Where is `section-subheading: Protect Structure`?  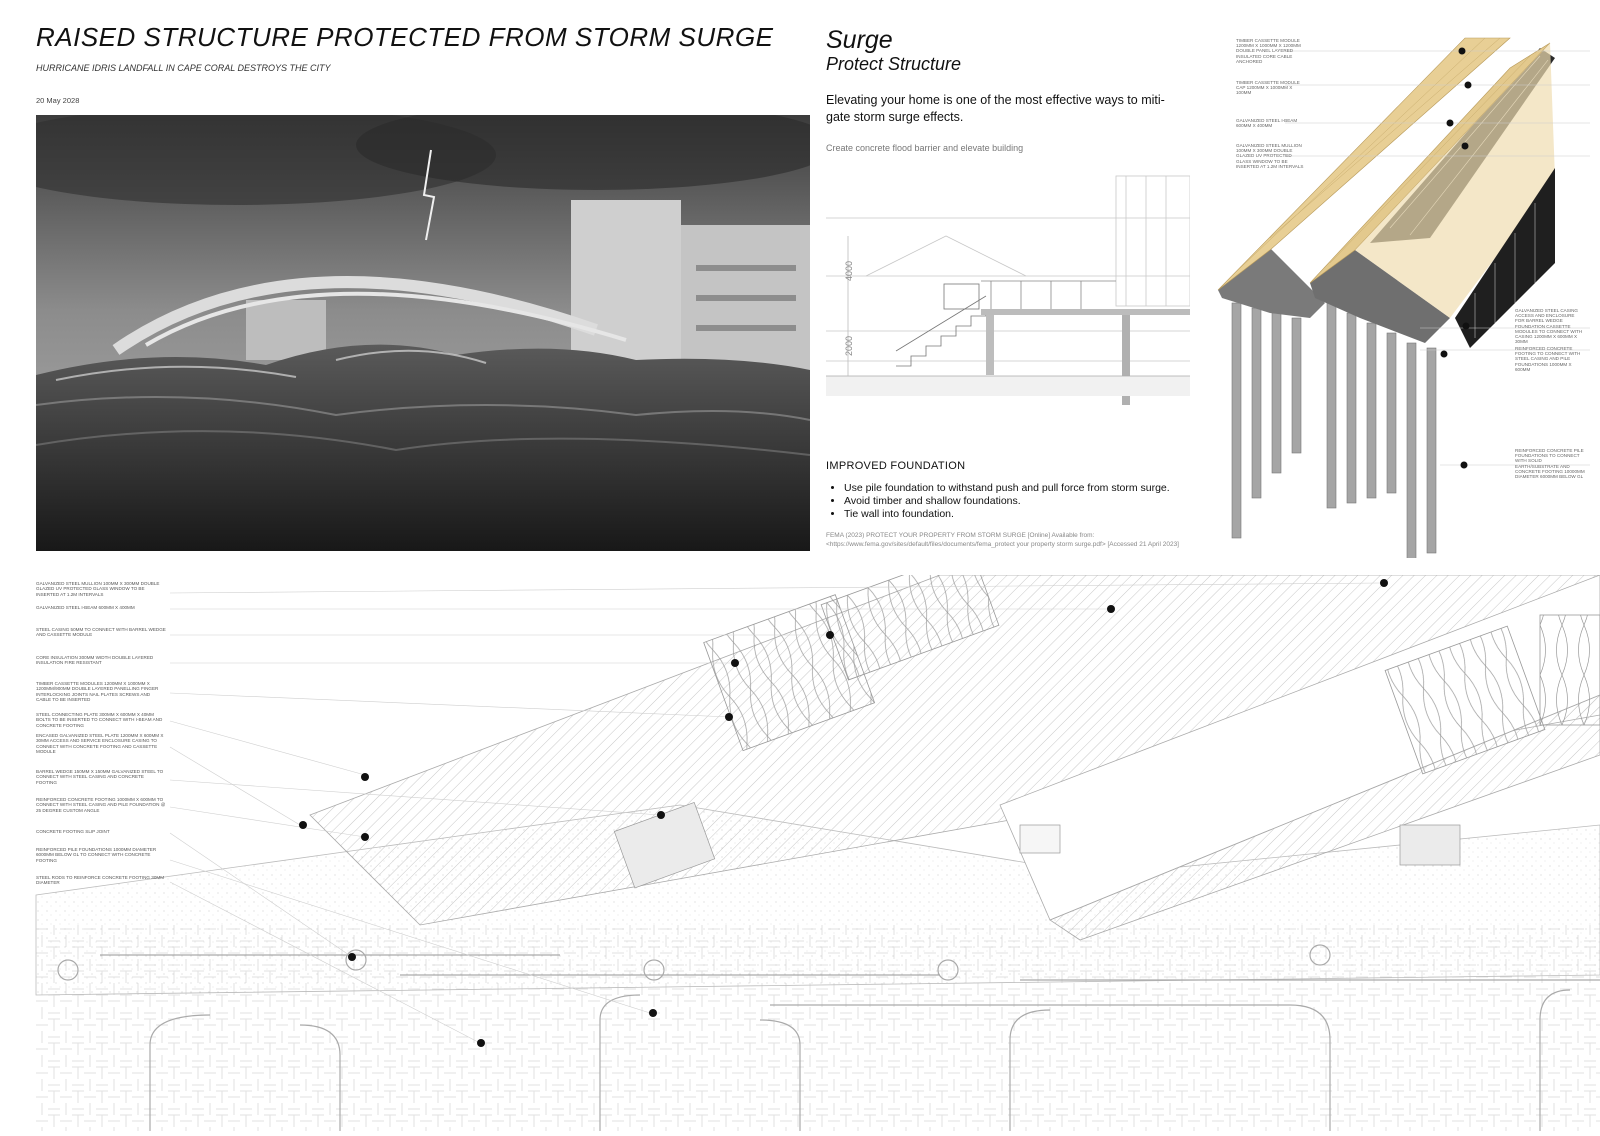
section-subheading: Protect Structure is located at coordinates (894, 64).